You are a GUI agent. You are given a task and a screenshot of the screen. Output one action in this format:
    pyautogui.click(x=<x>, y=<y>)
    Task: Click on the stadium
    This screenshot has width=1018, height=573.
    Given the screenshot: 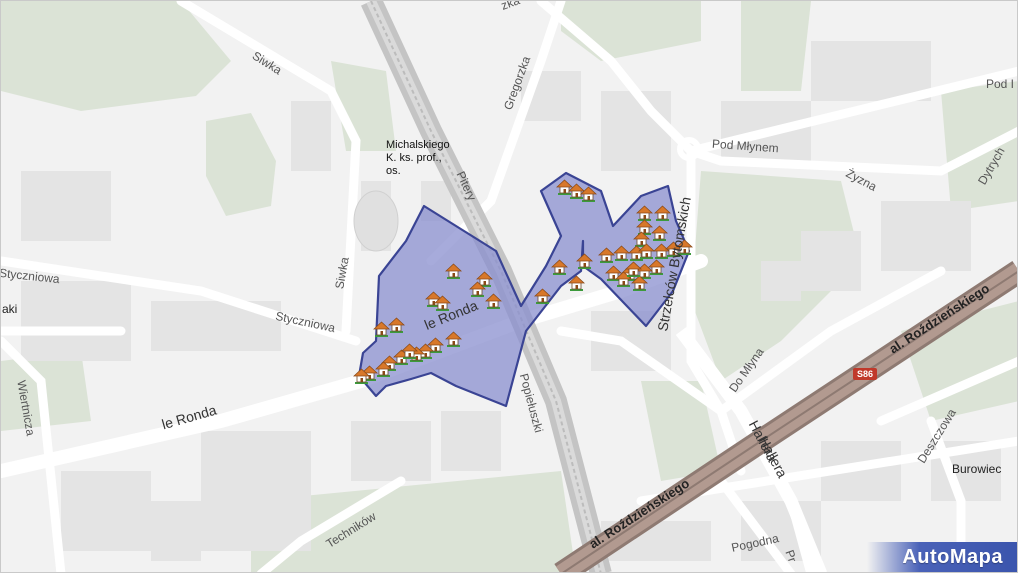 What is the action you would take?
    pyautogui.click(x=376, y=221)
    